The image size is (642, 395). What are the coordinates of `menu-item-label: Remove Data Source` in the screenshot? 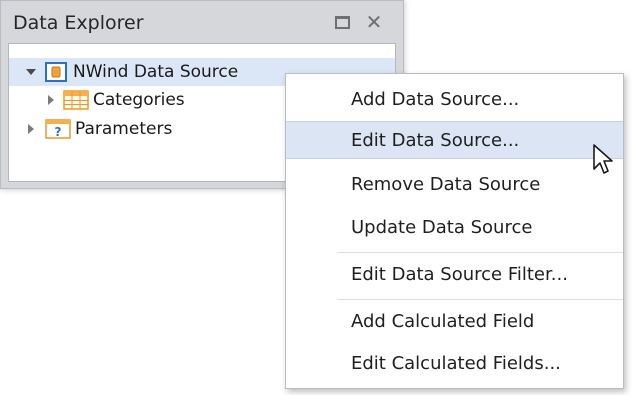 It's located at (446, 184).